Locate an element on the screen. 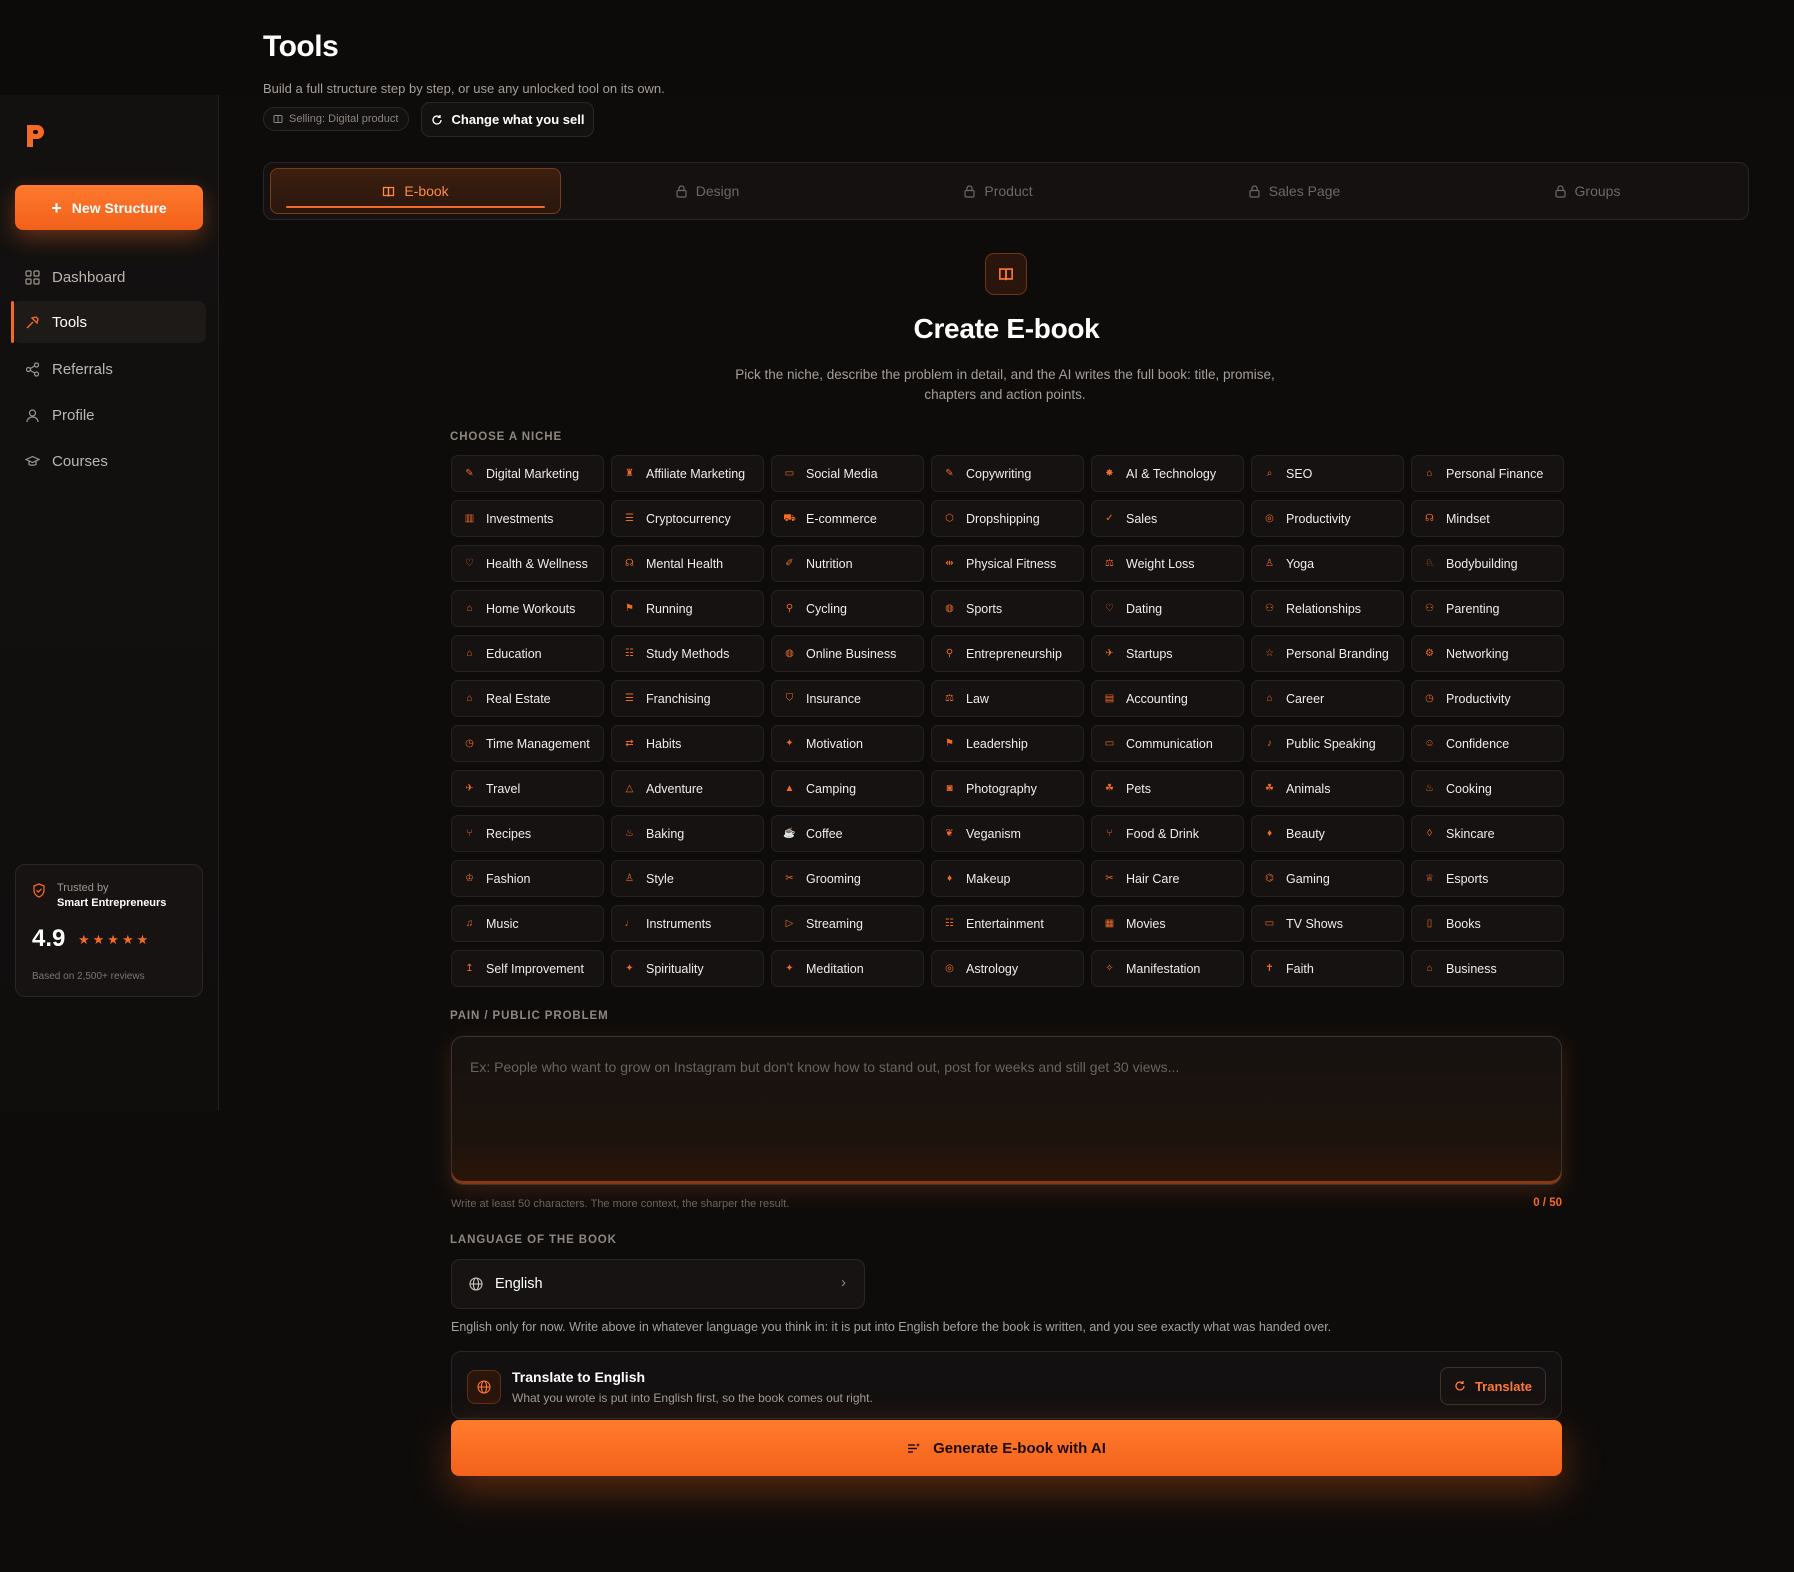 This screenshot has height=1572, width=1794. niche-chip: ⛉ Insurance is located at coordinates (847, 698).